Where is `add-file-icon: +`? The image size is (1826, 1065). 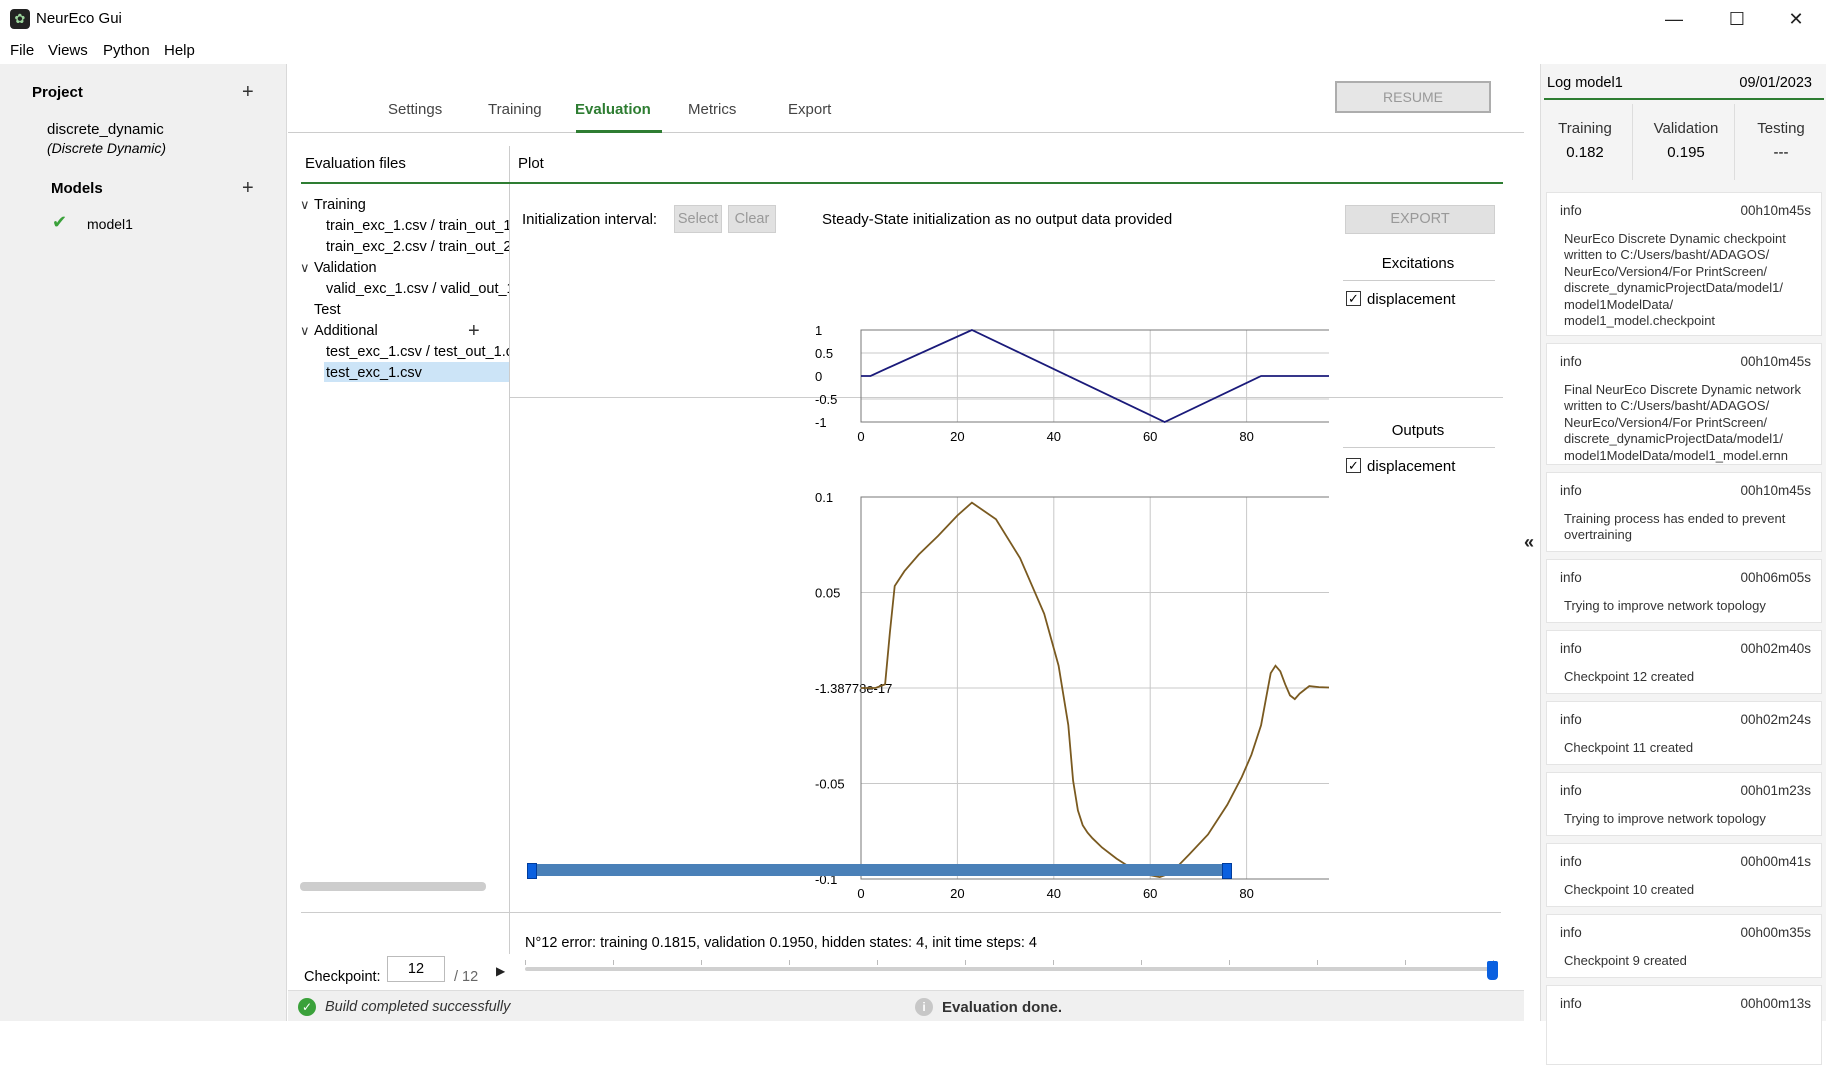 add-file-icon: + is located at coordinates (474, 331).